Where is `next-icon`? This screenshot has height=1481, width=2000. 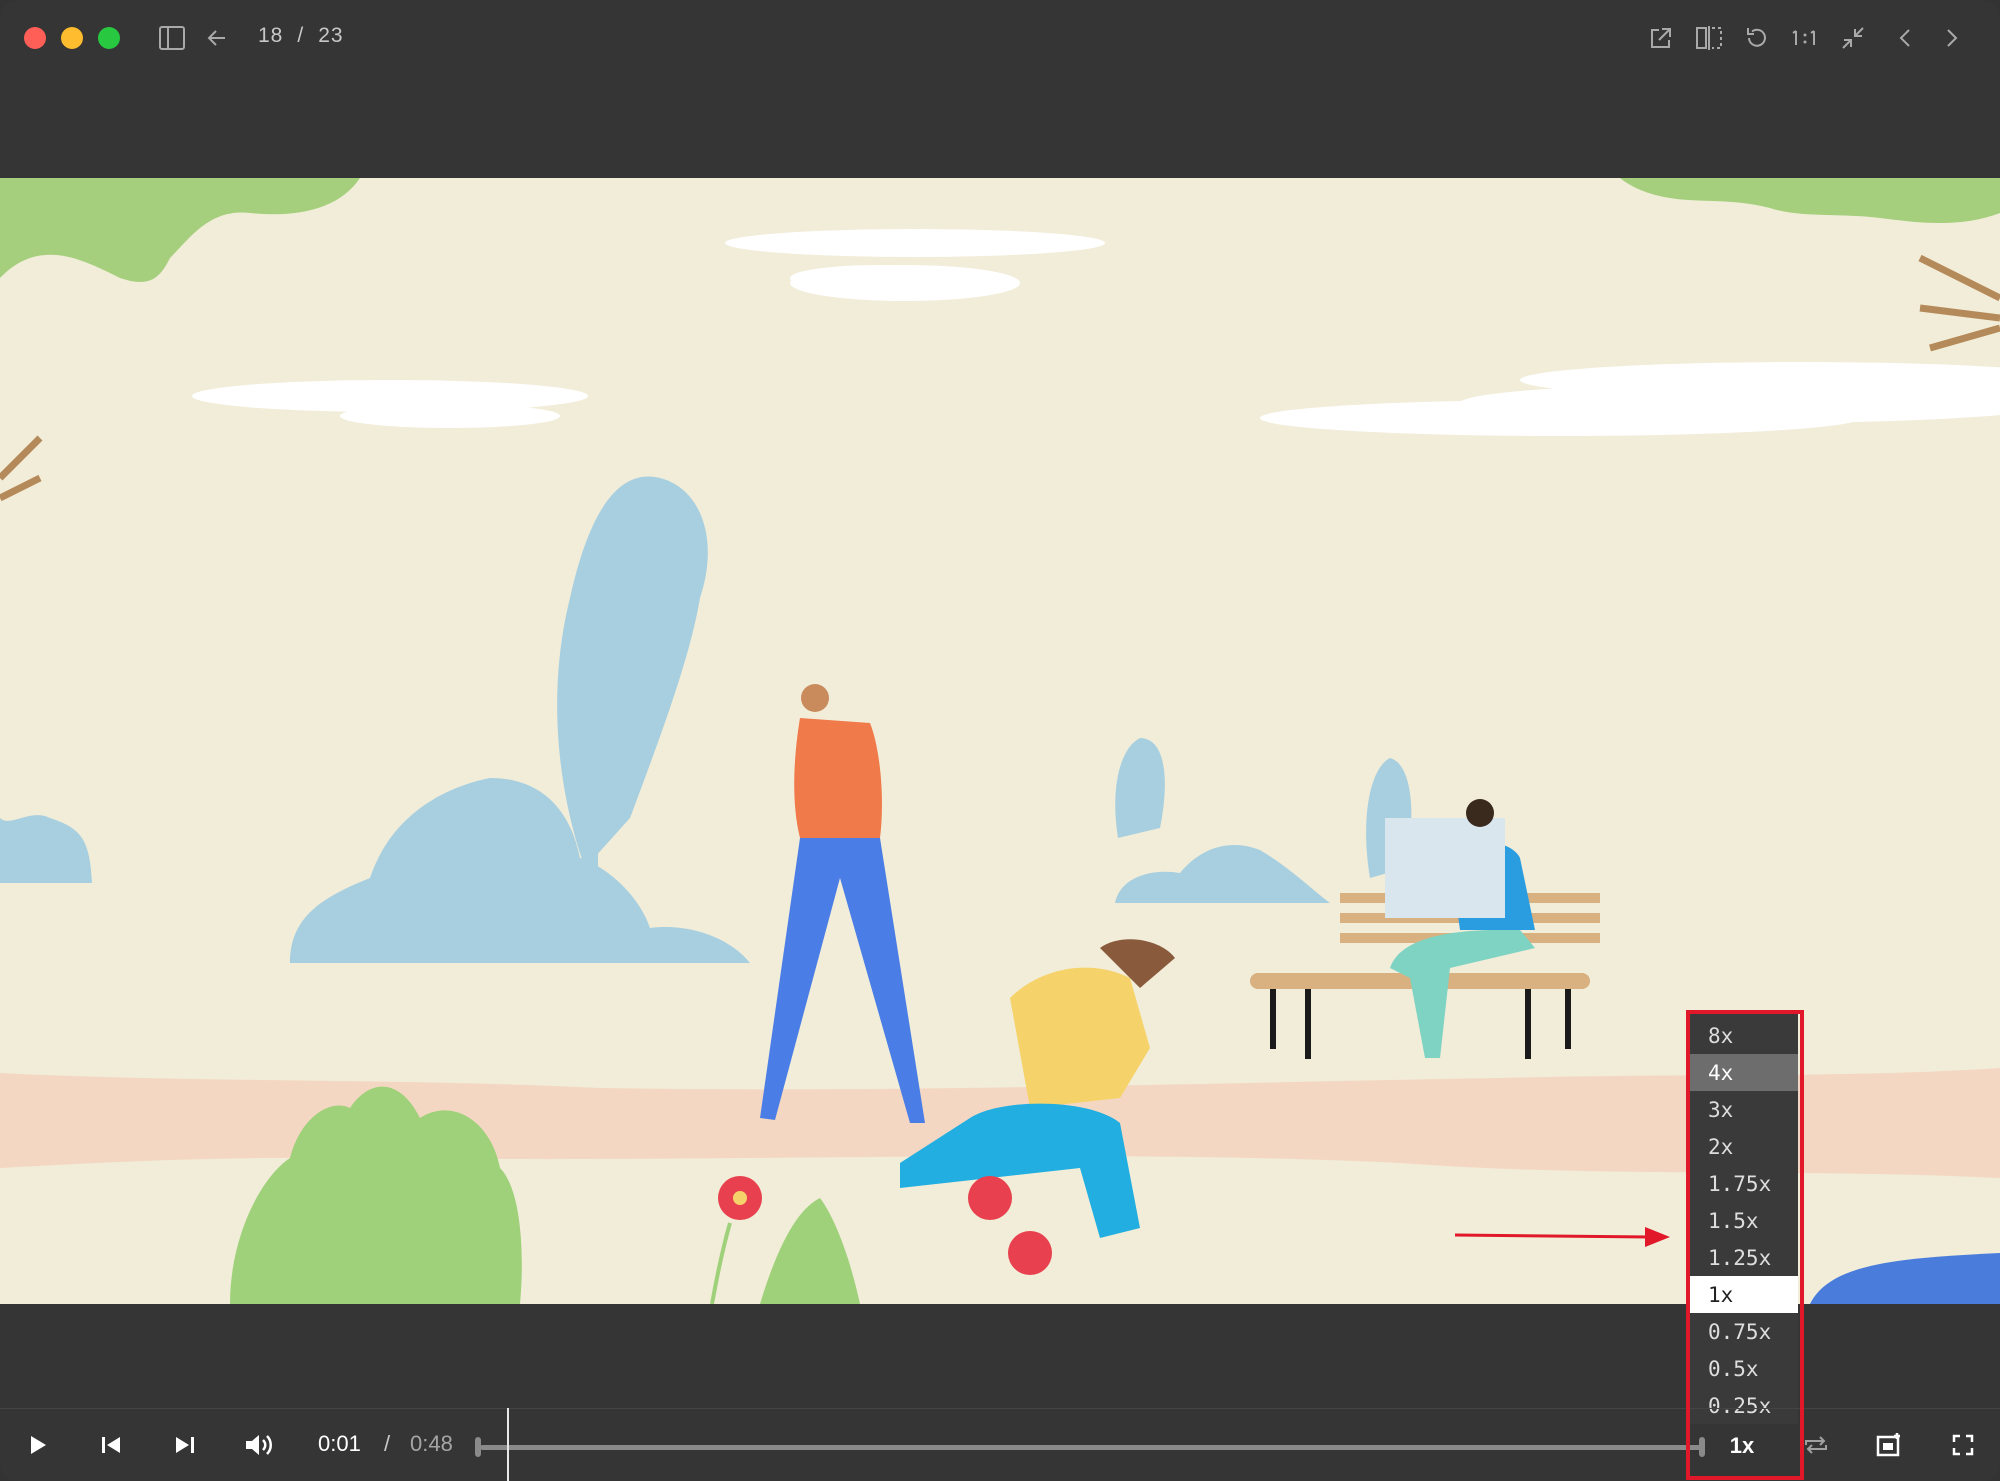 next-icon is located at coordinates (1952, 38).